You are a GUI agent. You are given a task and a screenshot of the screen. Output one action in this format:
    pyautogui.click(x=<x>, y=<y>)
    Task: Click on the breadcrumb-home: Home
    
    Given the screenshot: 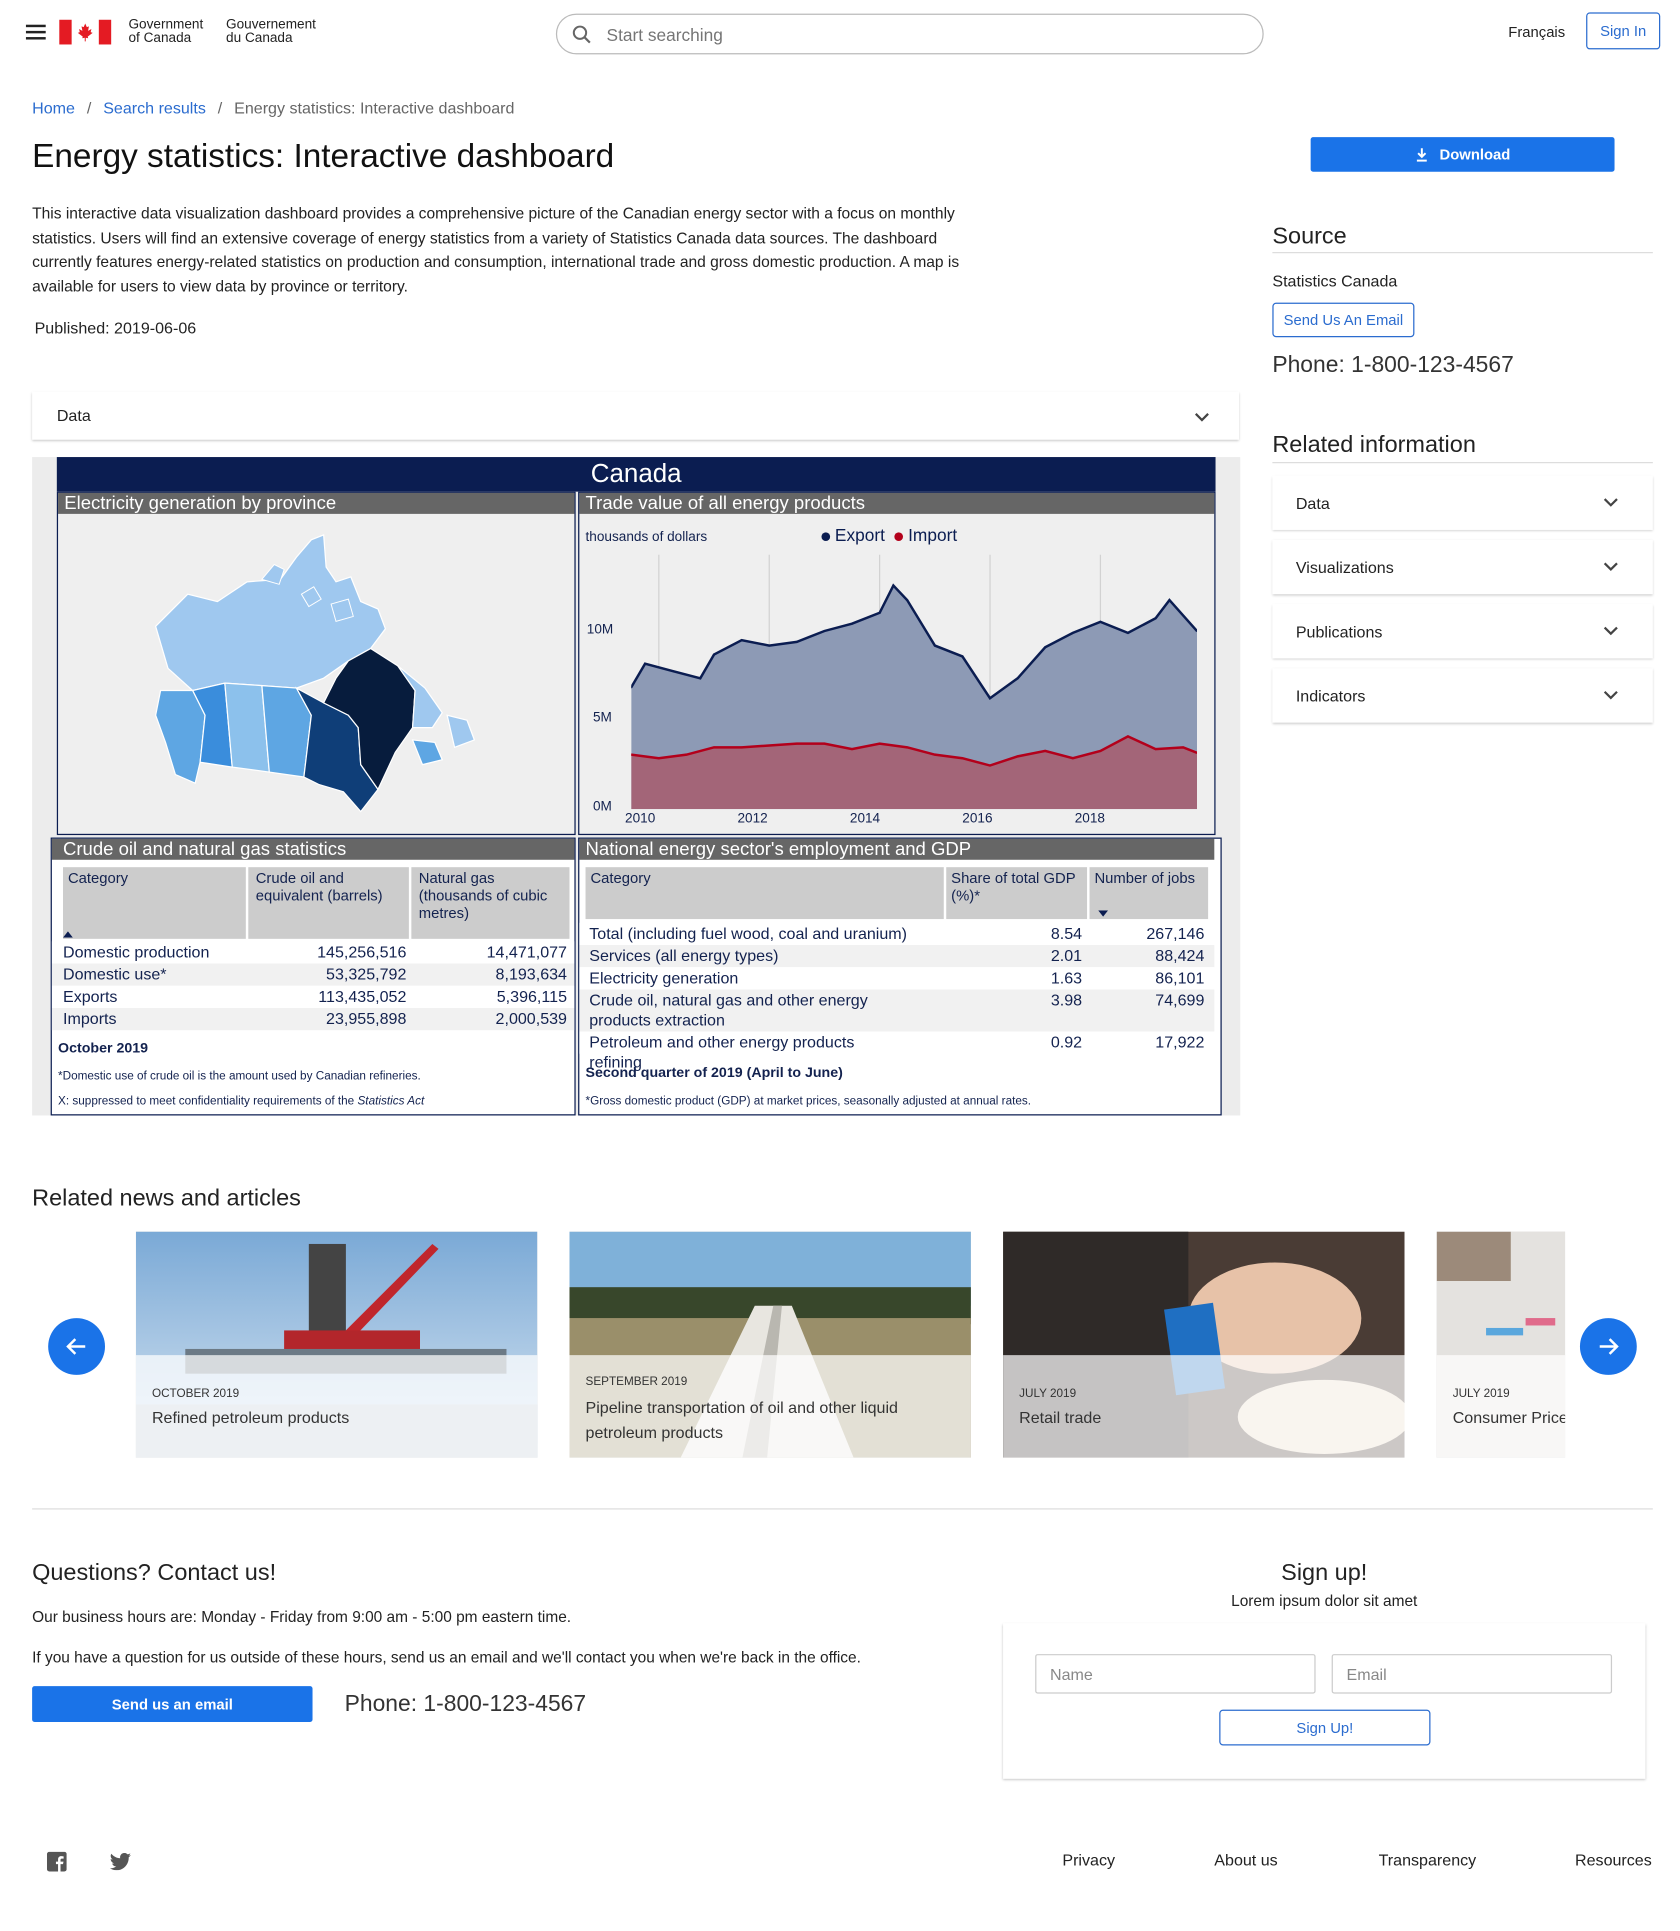 What is the action you would take?
    pyautogui.click(x=53, y=108)
    